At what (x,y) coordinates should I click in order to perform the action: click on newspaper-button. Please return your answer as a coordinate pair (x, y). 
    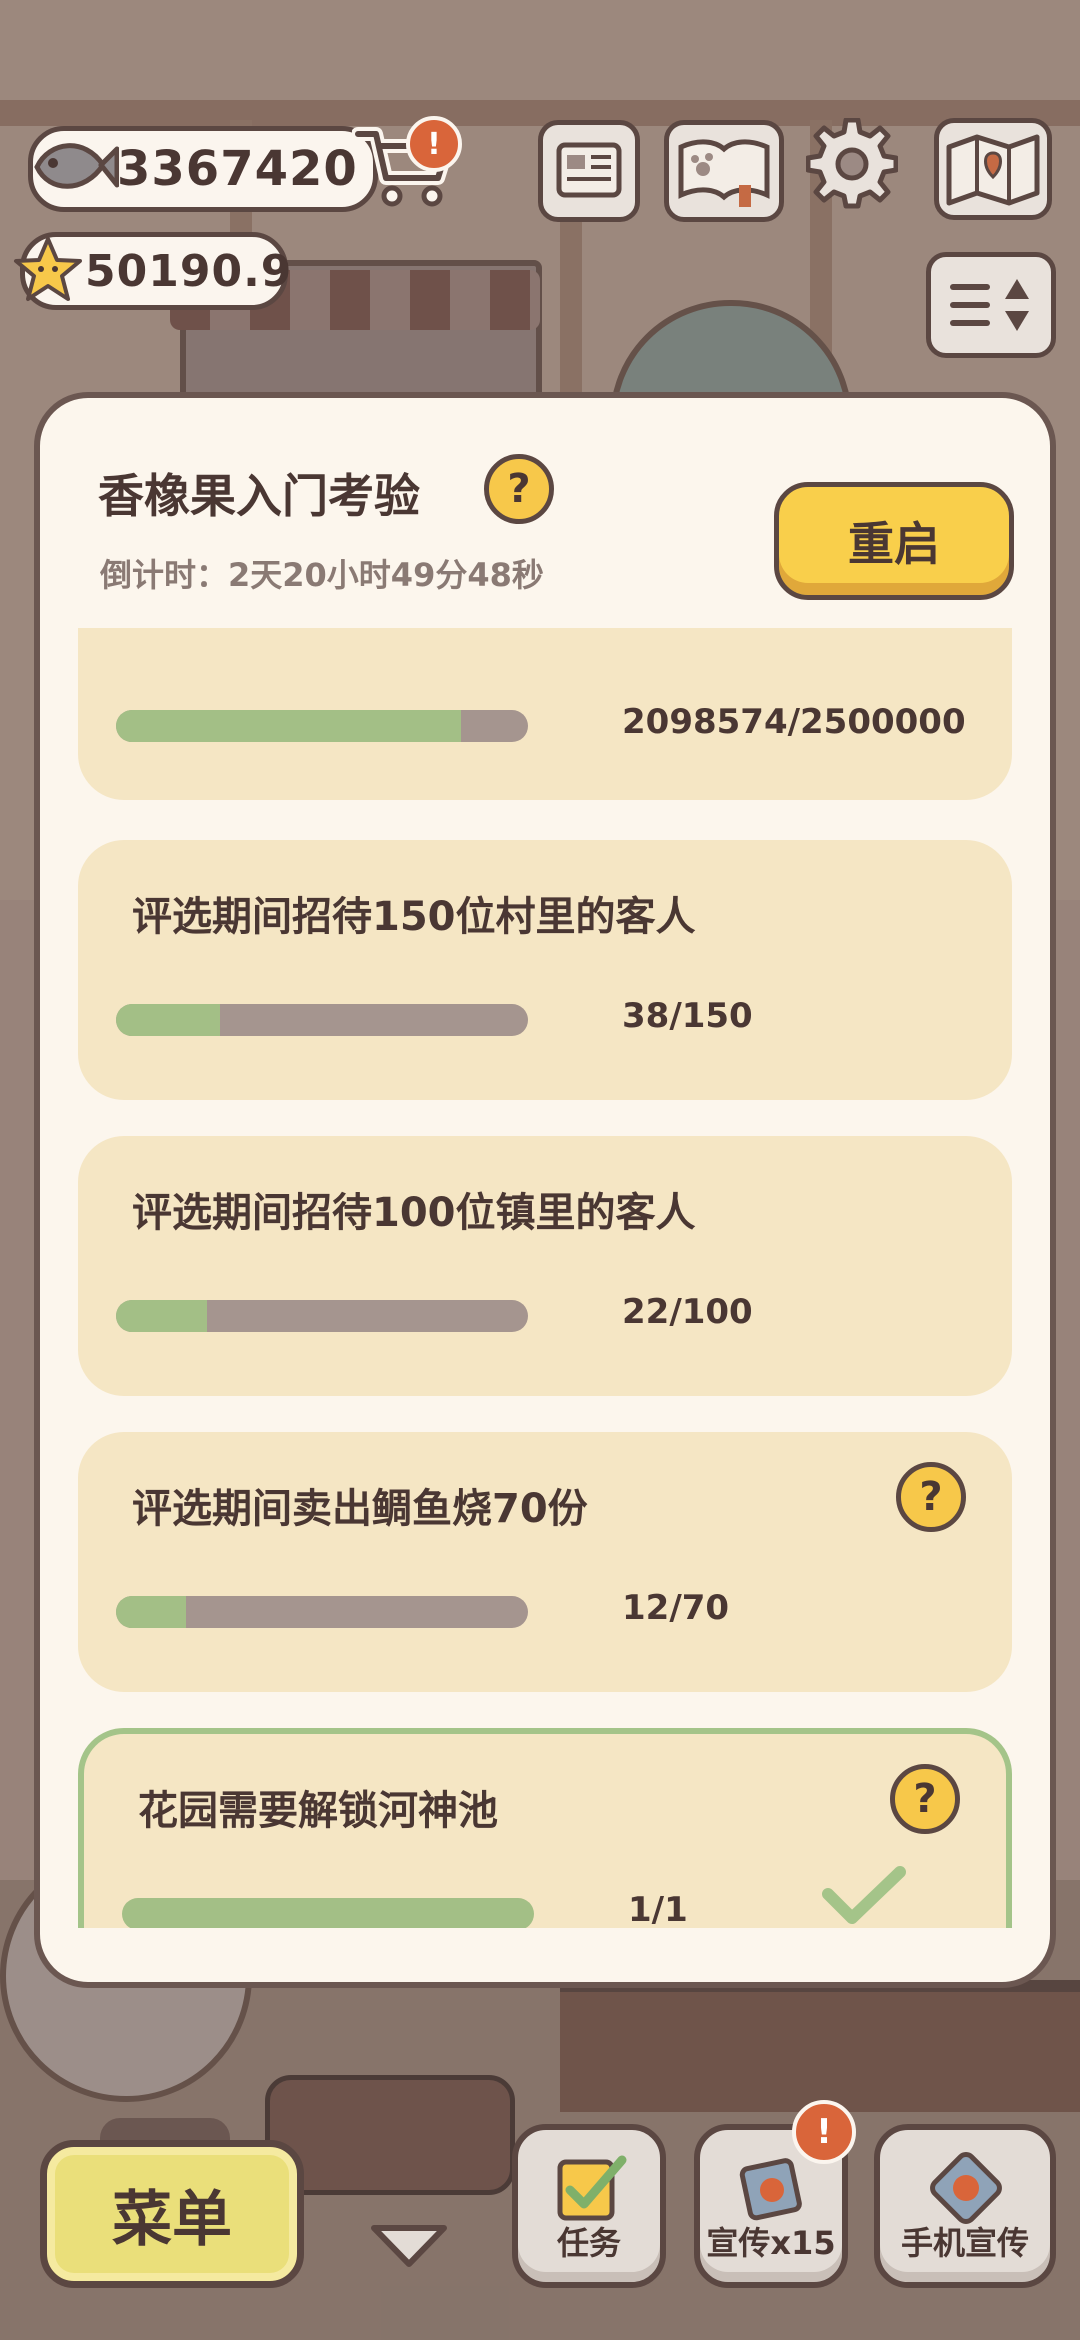
    Looking at the image, I should click on (589, 171).